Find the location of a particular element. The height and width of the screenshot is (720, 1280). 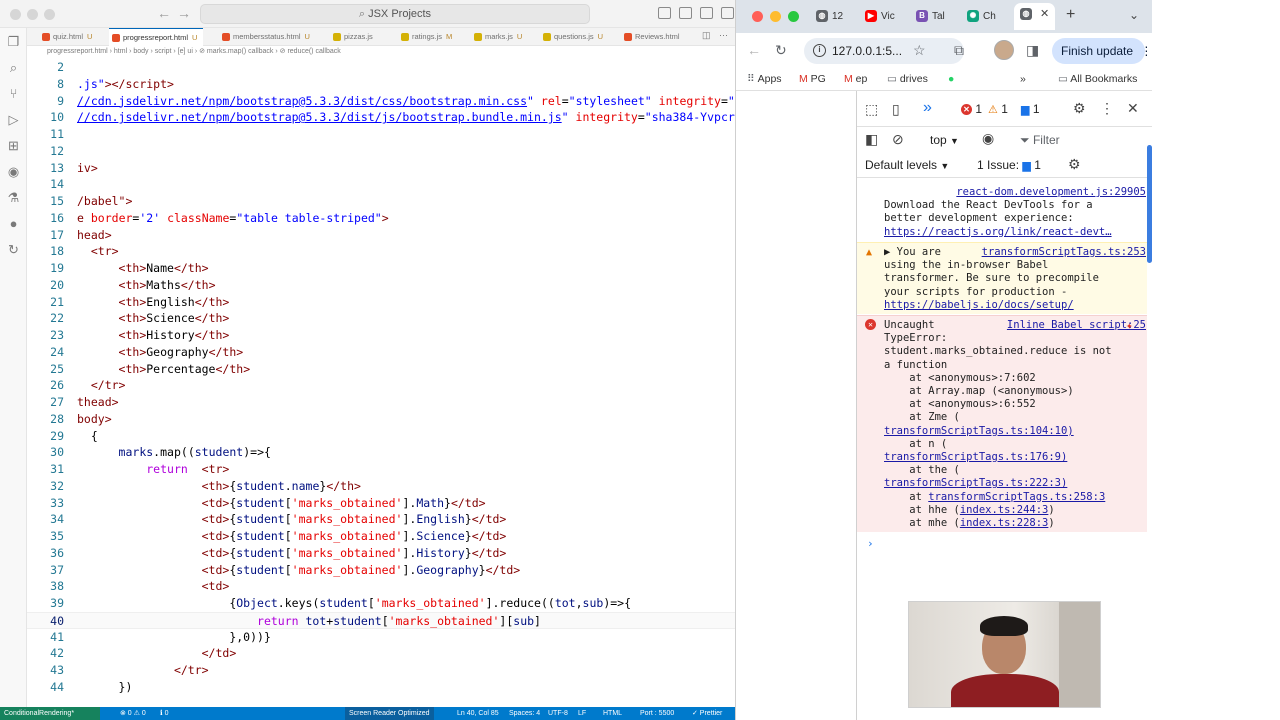

console-prompt: › is located at coordinates (870, 543).